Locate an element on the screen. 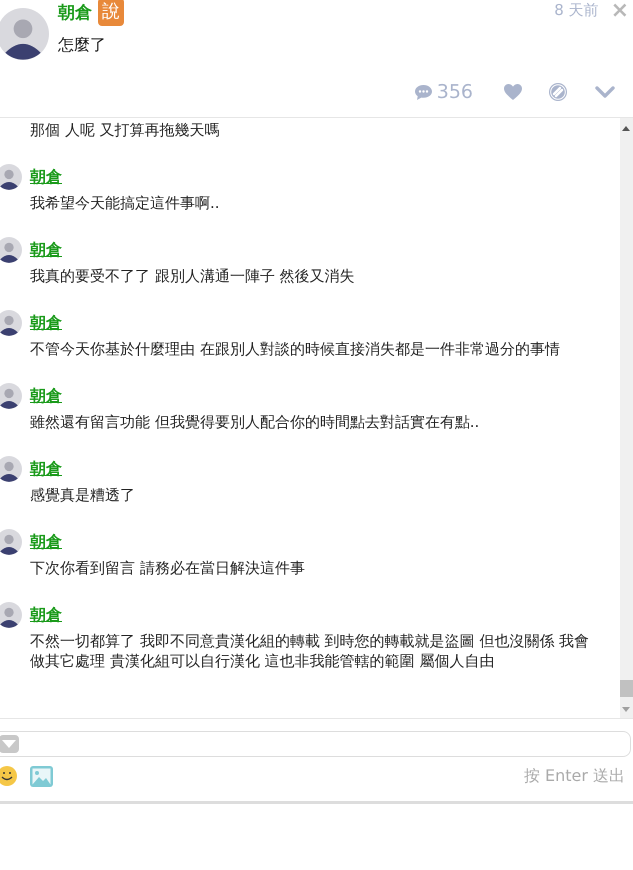 The height and width of the screenshot is (870, 633). scrollbar is located at coordinates (626, 418).